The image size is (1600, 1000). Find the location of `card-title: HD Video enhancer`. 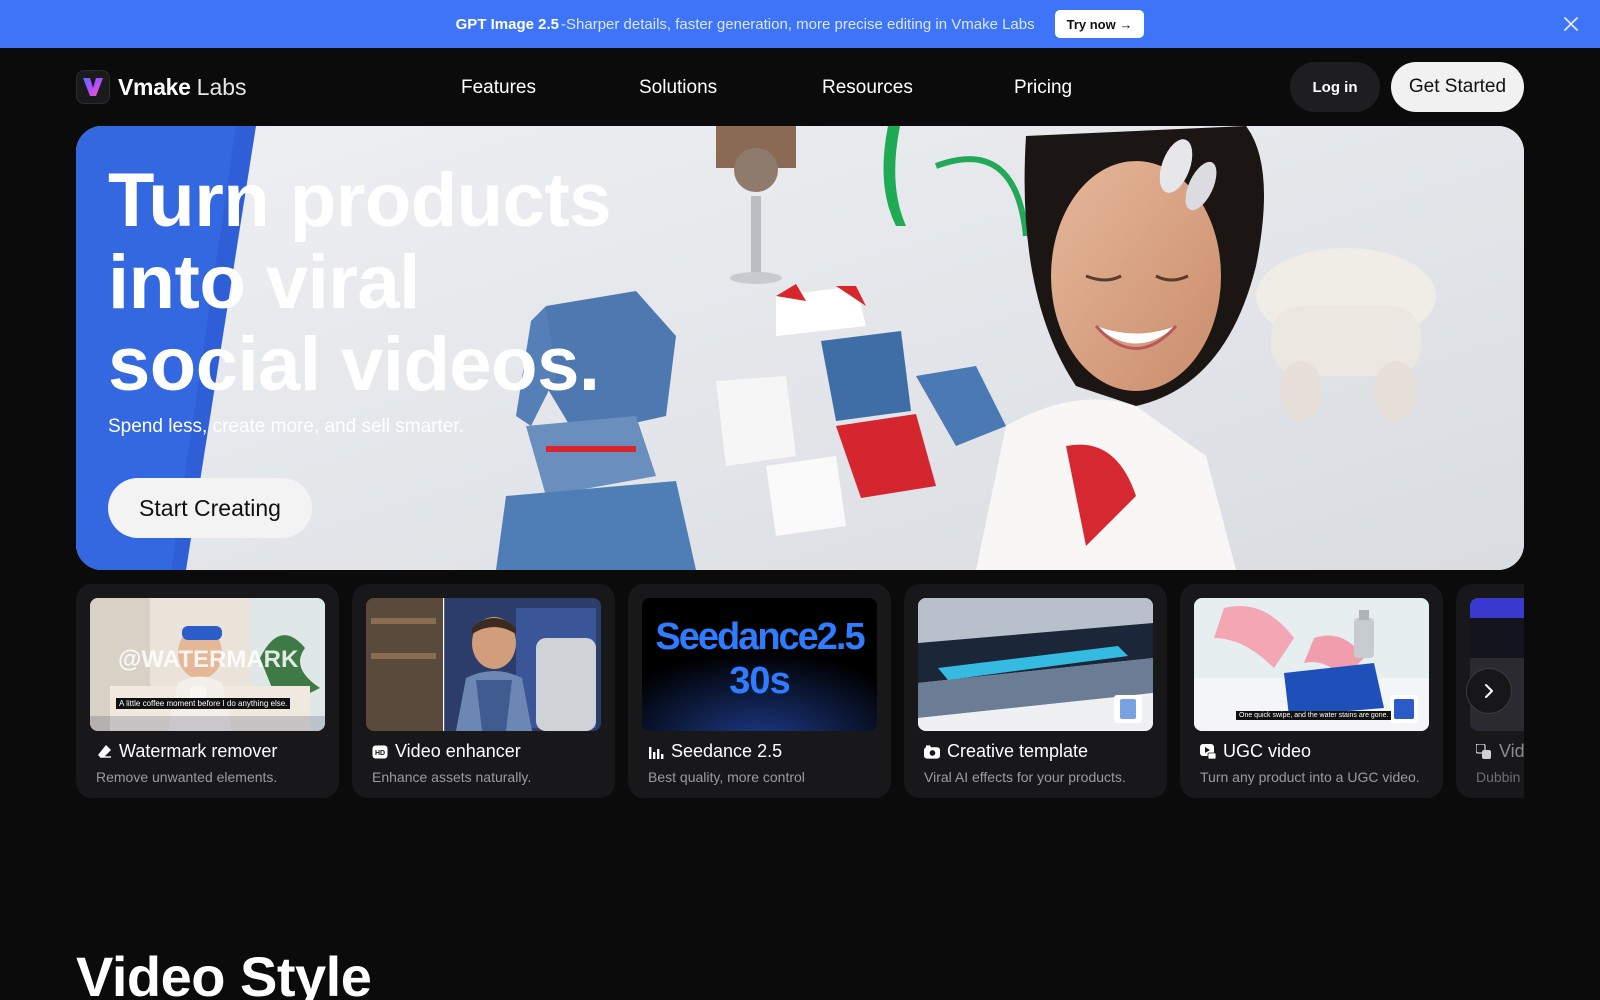

card-title: HD Video enhancer is located at coordinates (446, 751).